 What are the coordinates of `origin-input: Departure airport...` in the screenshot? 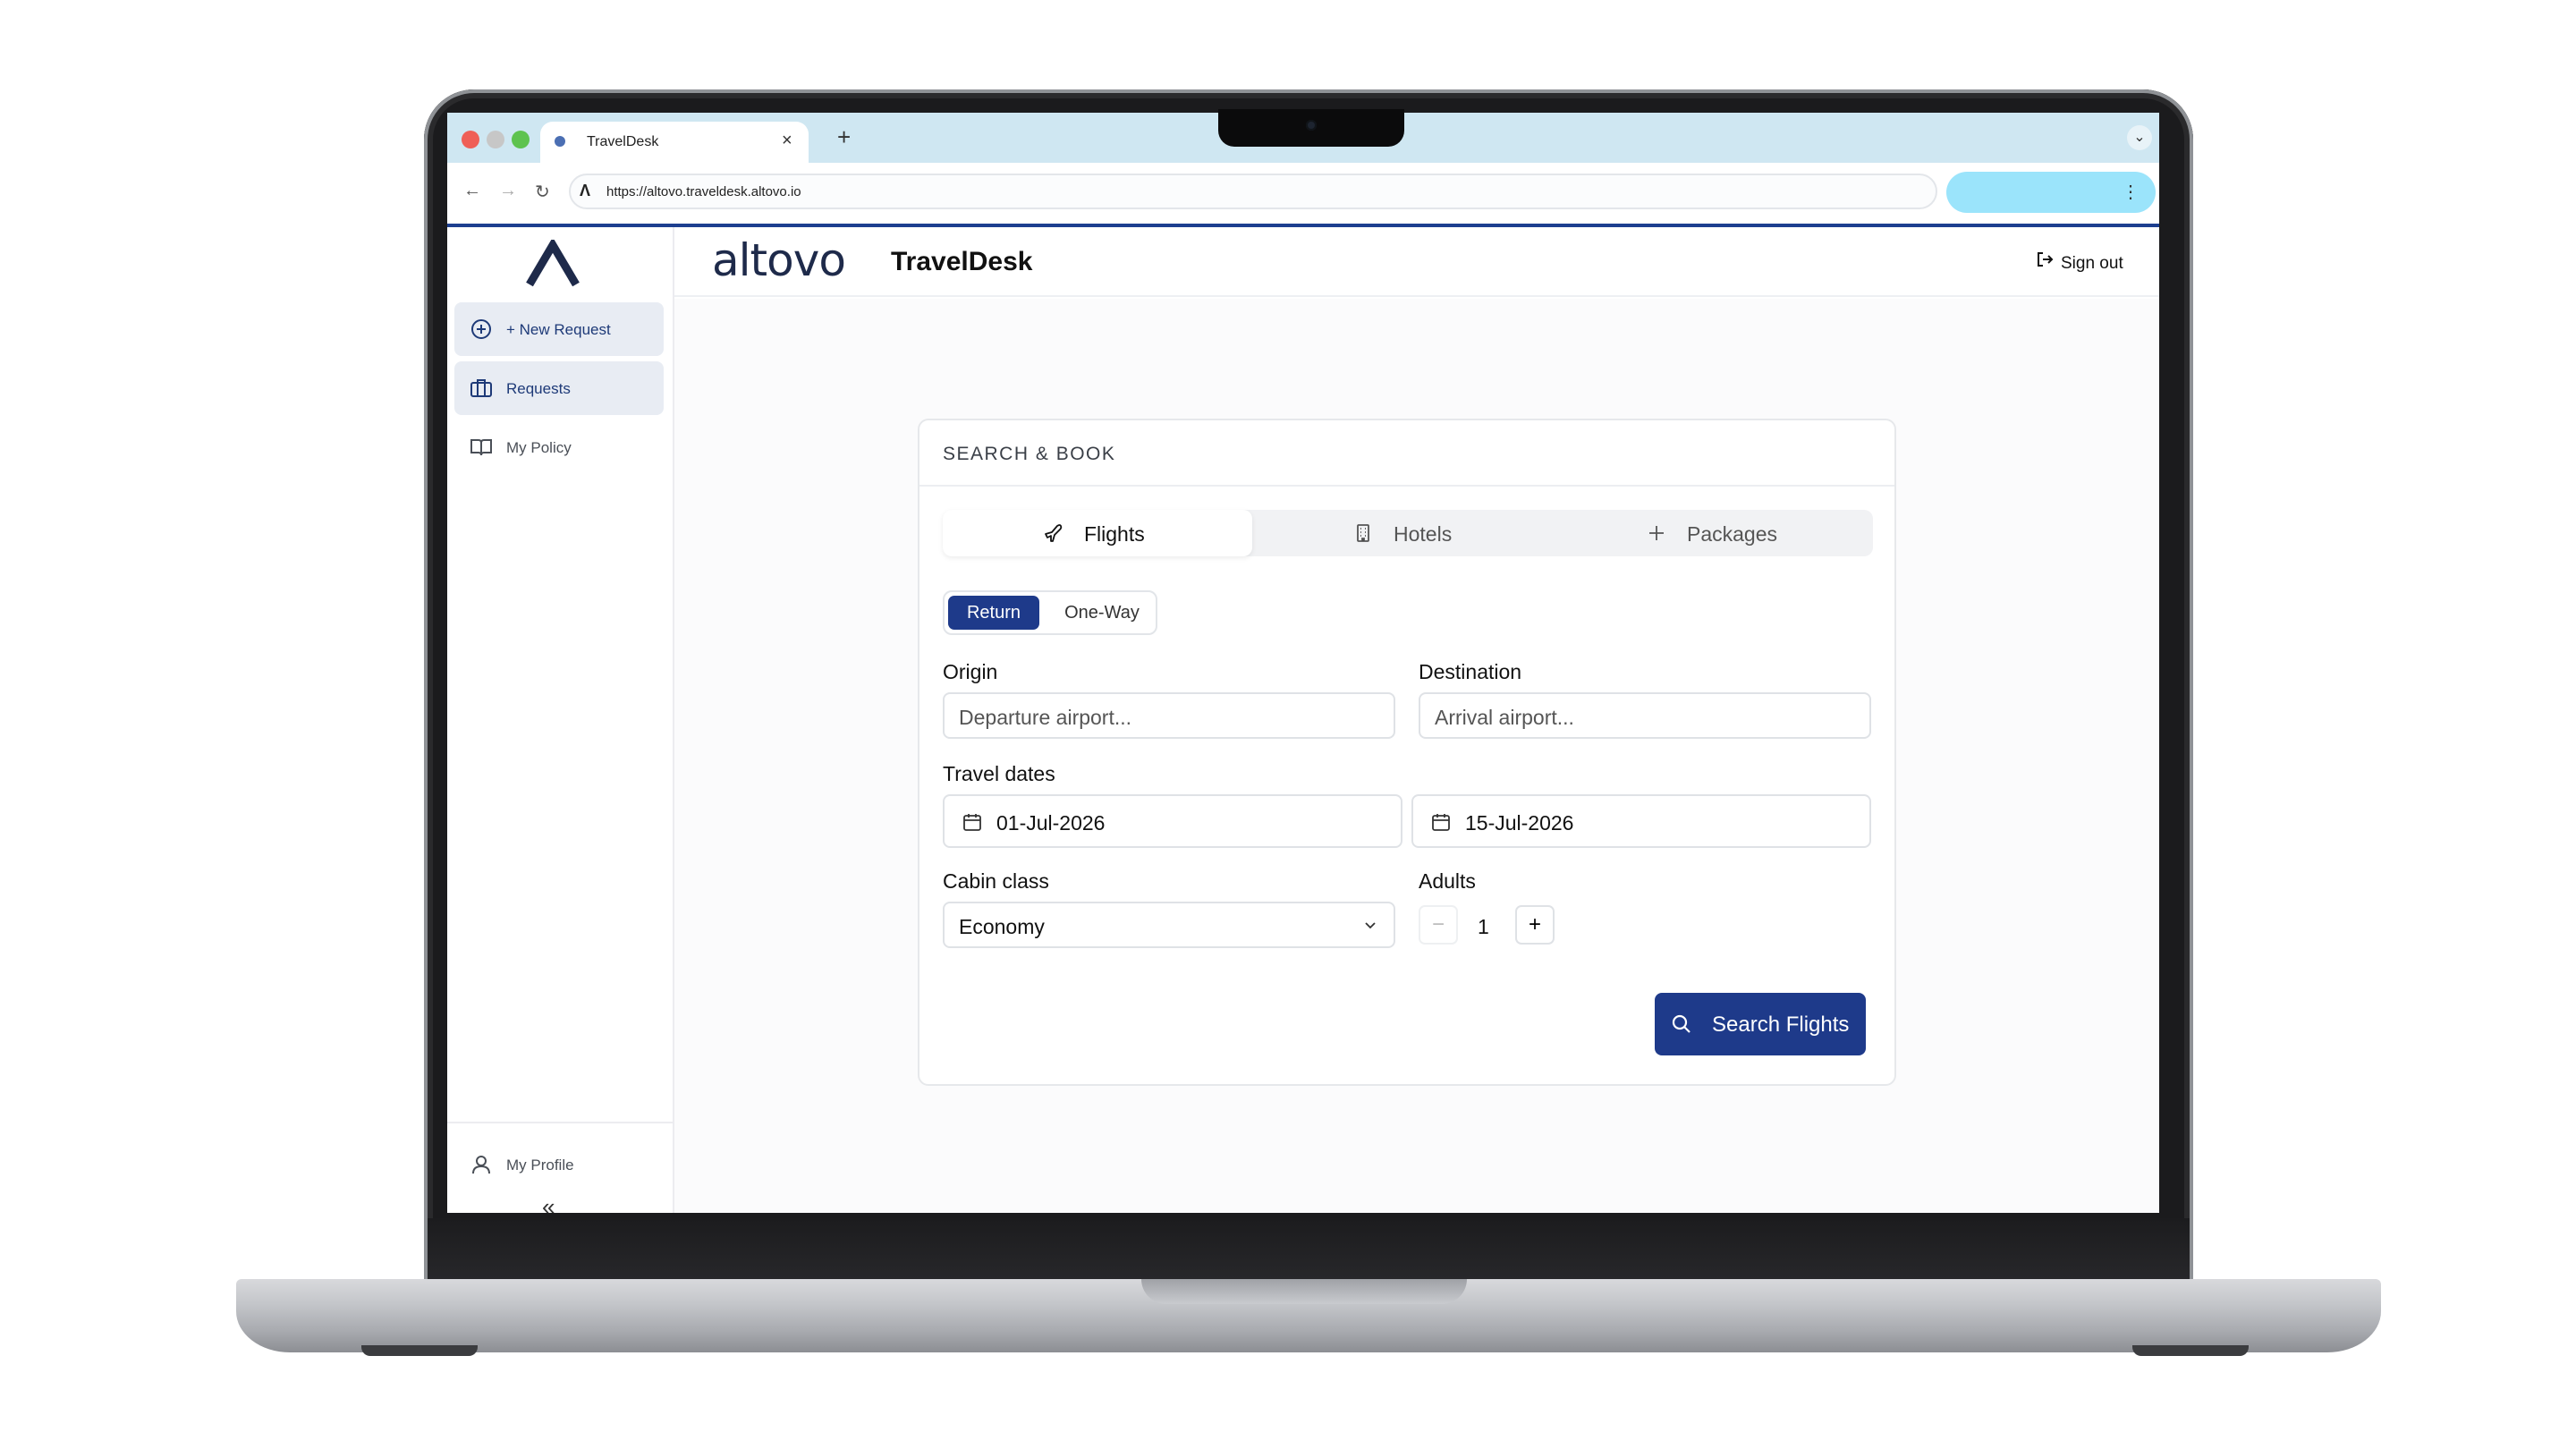 It's located at (1169, 715).